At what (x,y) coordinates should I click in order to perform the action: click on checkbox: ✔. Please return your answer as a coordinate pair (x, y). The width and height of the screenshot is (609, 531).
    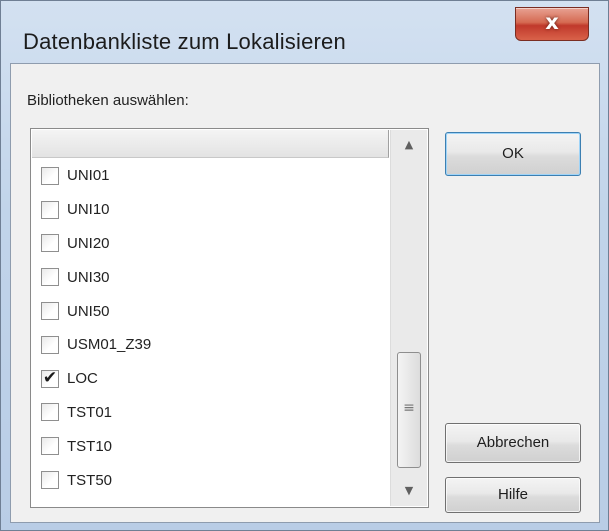
    Looking at the image, I should click on (50, 377).